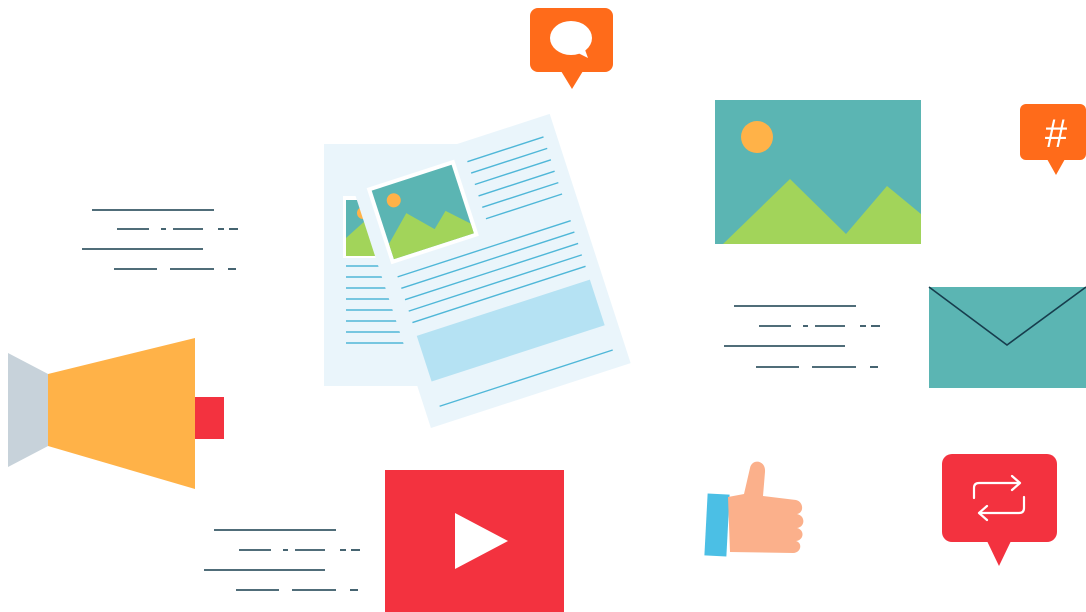 The width and height of the screenshot is (1086, 612). What do you see at coordinates (999, 510) in the screenshot?
I see `repost-bubble-icon` at bounding box center [999, 510].